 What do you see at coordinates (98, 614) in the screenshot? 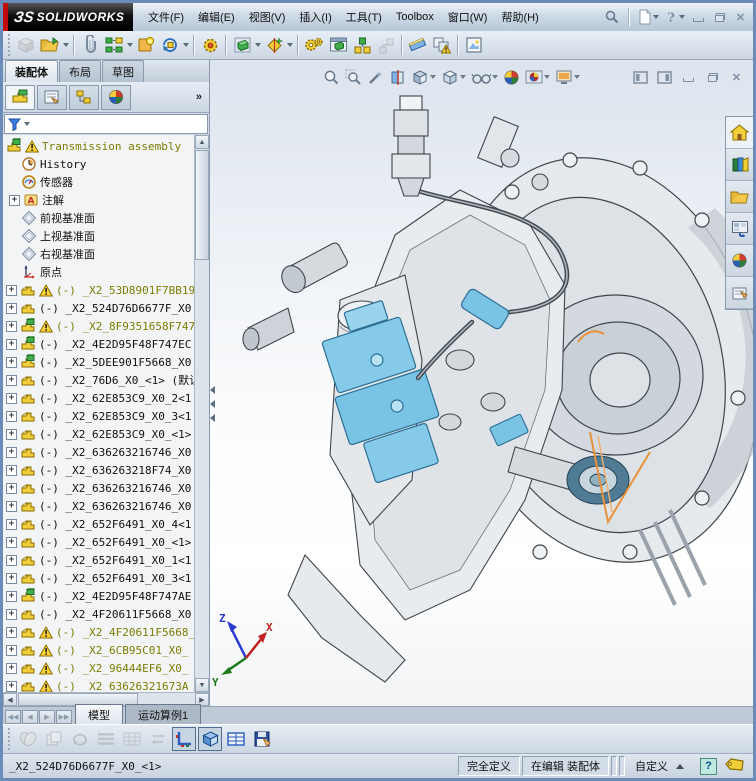
I see `tree-component: + (-) _X2_4F20611F5668_X0` at bounding box center [98, 614].